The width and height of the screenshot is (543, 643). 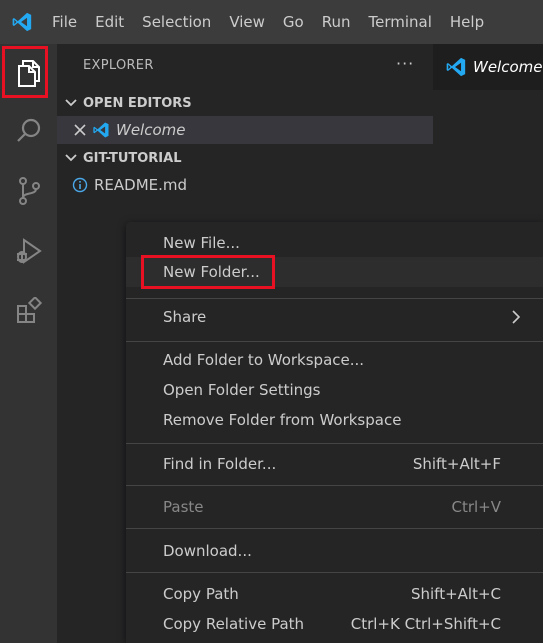 I want to click on folder-section-git-tutorial: GIT-TUTORIAL, so click(x=245, y=158).